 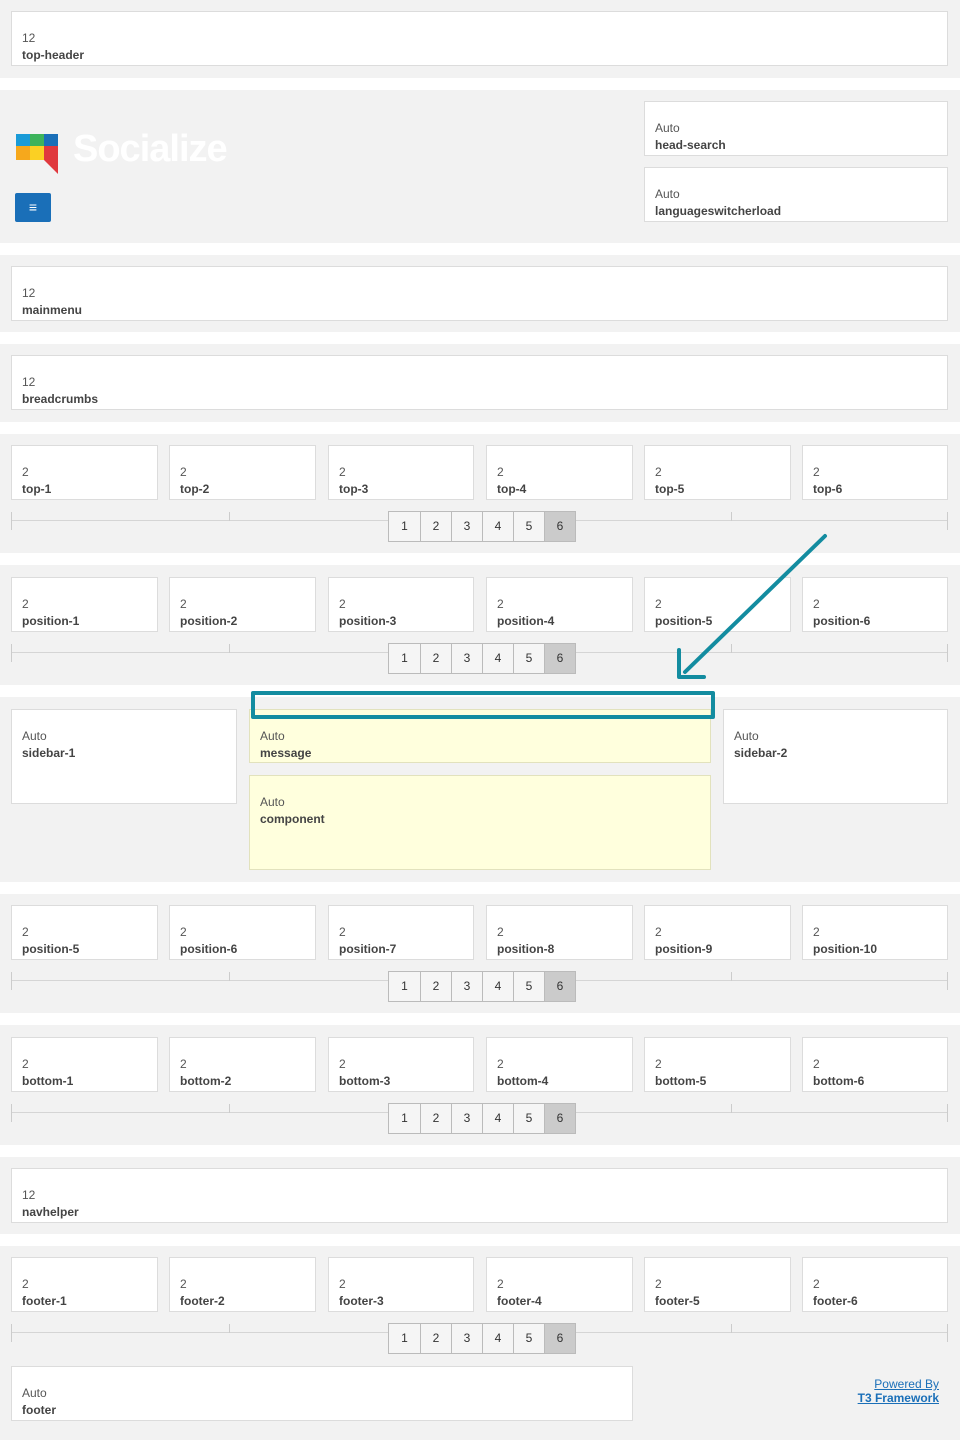 What do you see at coordinates (33, 207) in the screenshot?
I see `hamburger-menu-button: ≡` at bounding box center [33, 207].